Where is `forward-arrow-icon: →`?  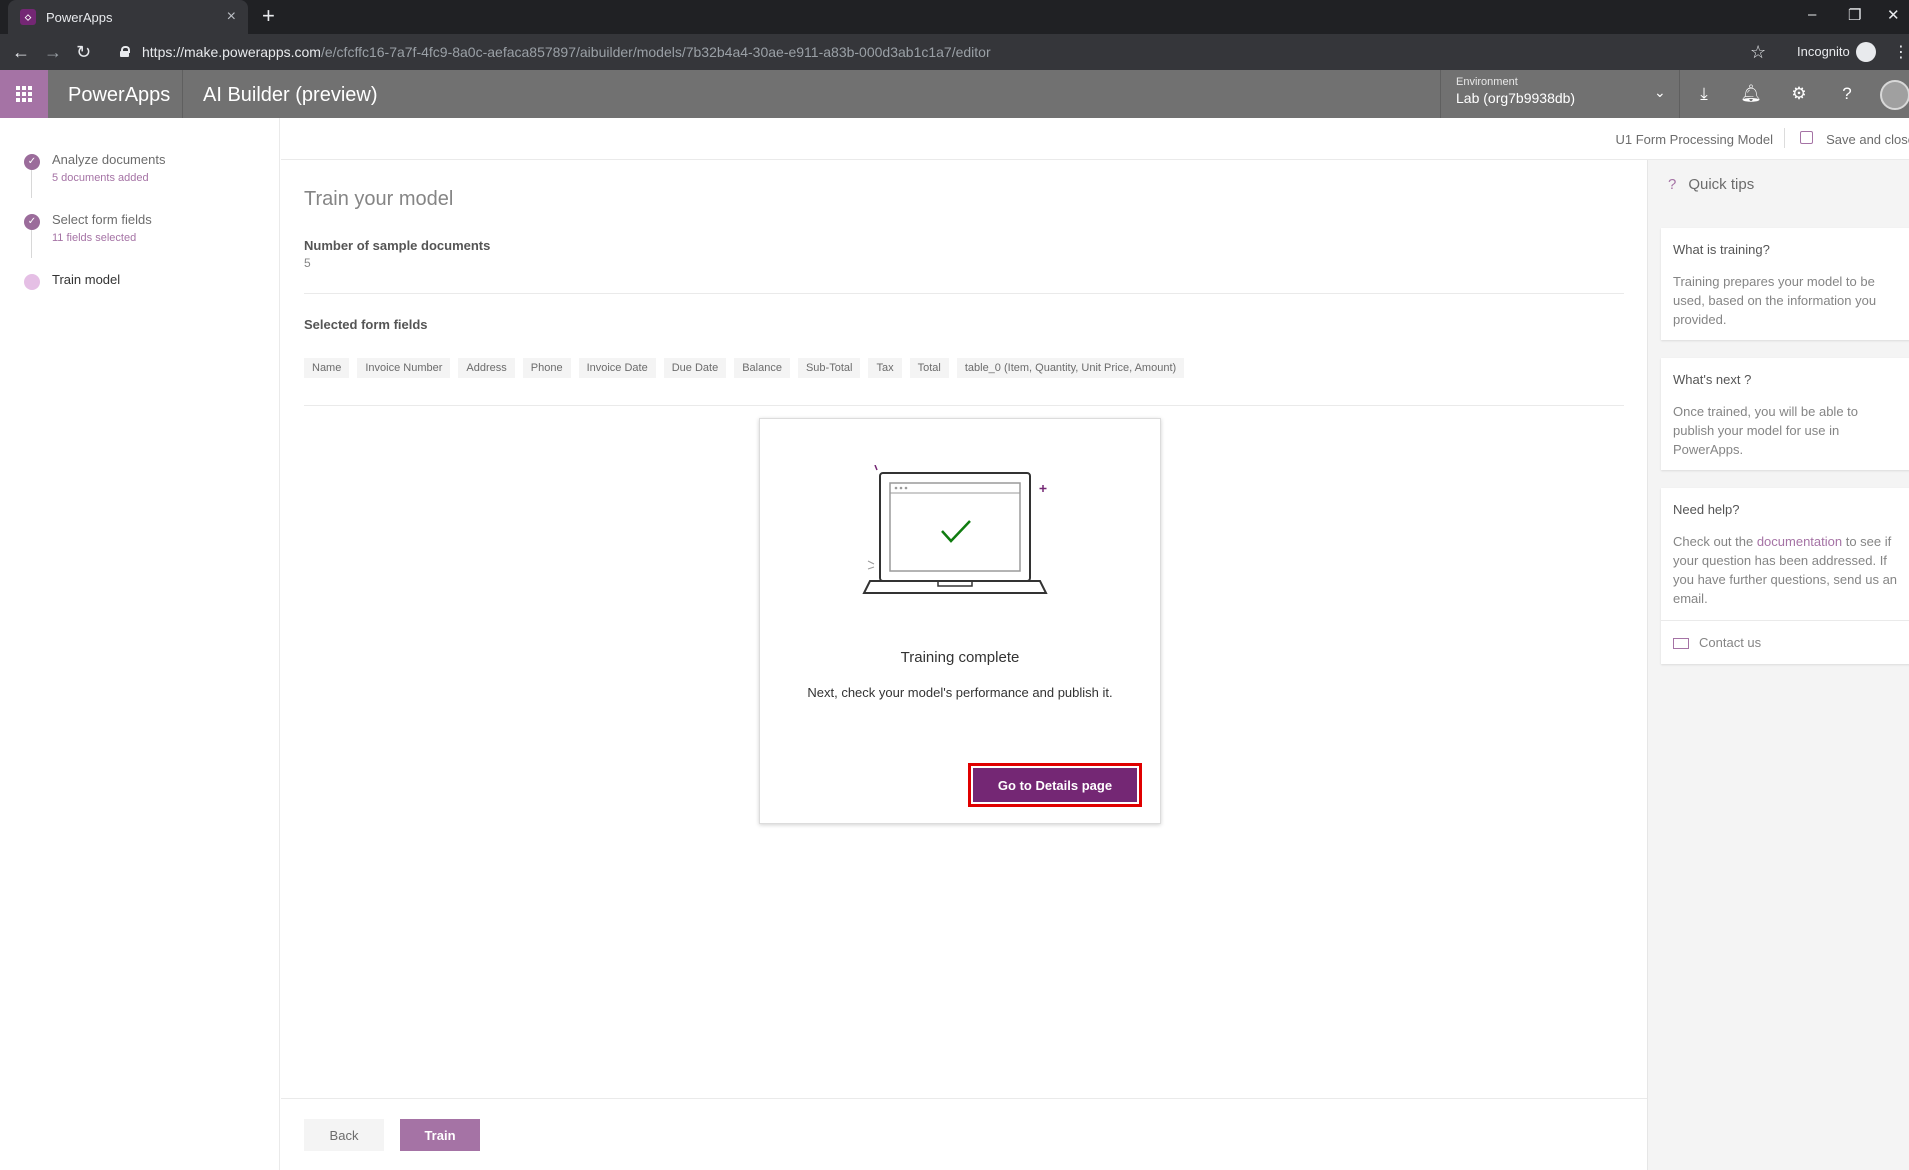 forward-arrow-icon: → is located at coordinates (53, 52).